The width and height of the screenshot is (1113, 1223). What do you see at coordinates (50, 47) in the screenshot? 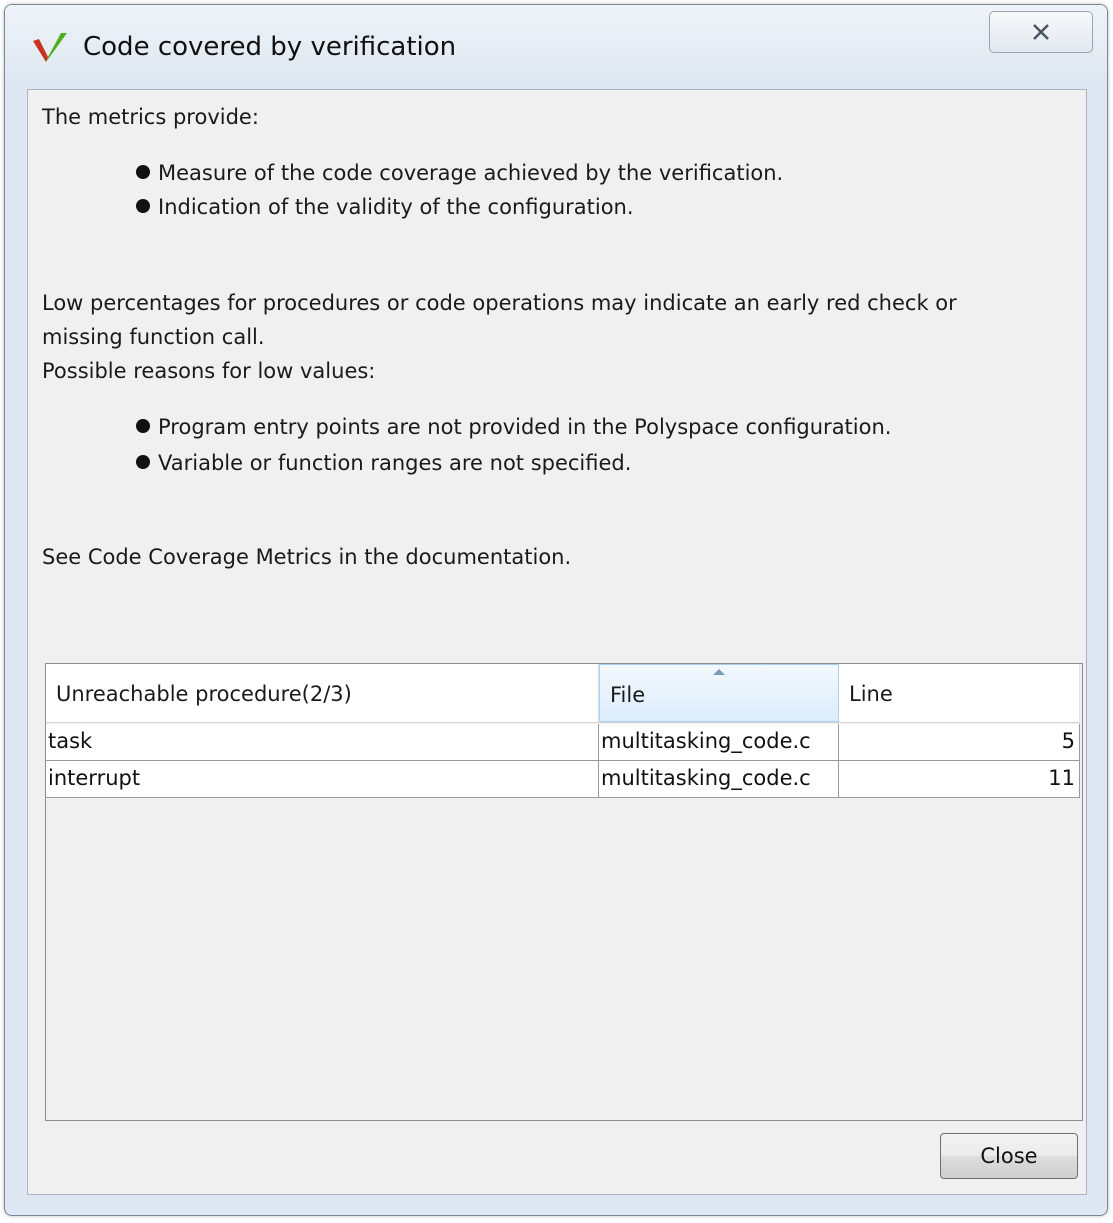
I see `polyspace-v-icon` at bounding box center [50, 47].